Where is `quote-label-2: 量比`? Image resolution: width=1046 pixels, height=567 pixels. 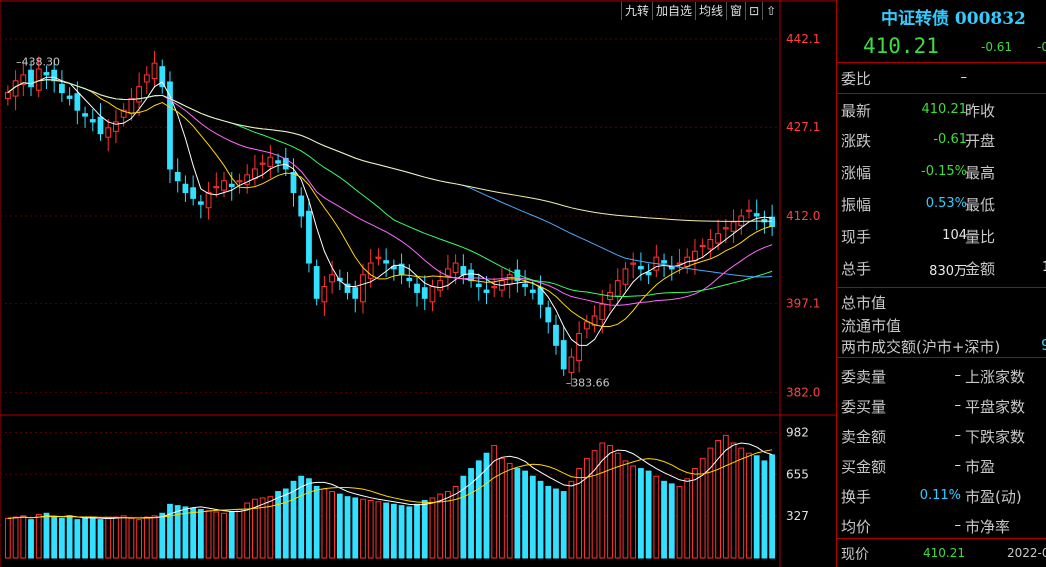 quote-label-2: 量比 is located at coordinates (980, 237).